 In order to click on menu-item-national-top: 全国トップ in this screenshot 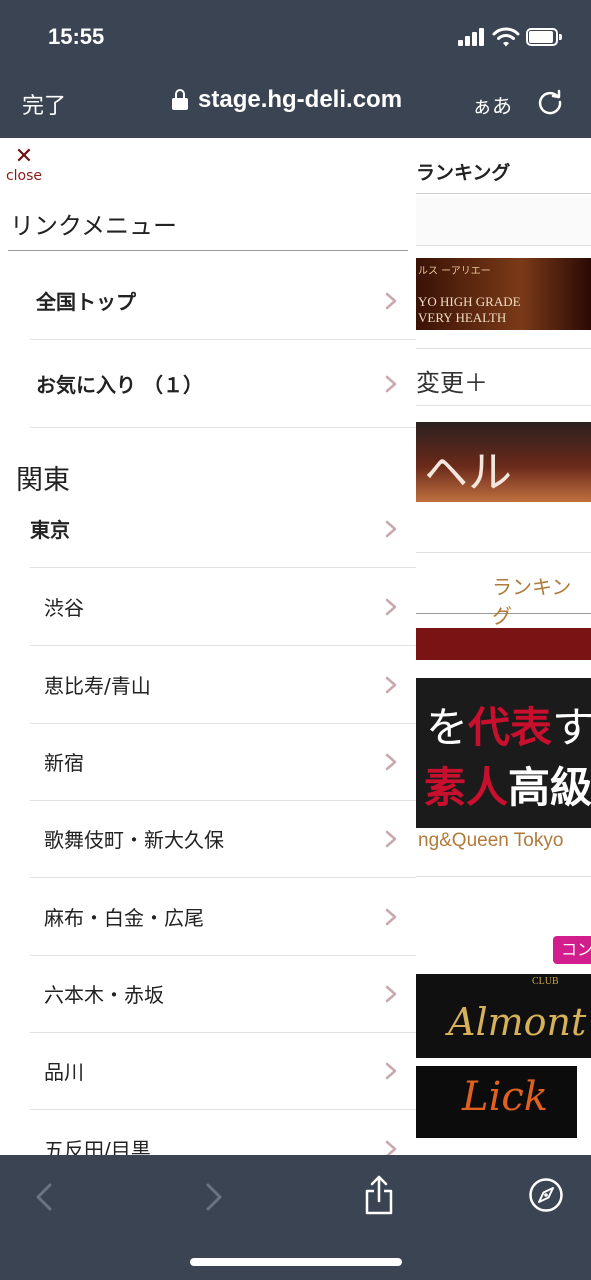, I will do `click(223, 301)`.